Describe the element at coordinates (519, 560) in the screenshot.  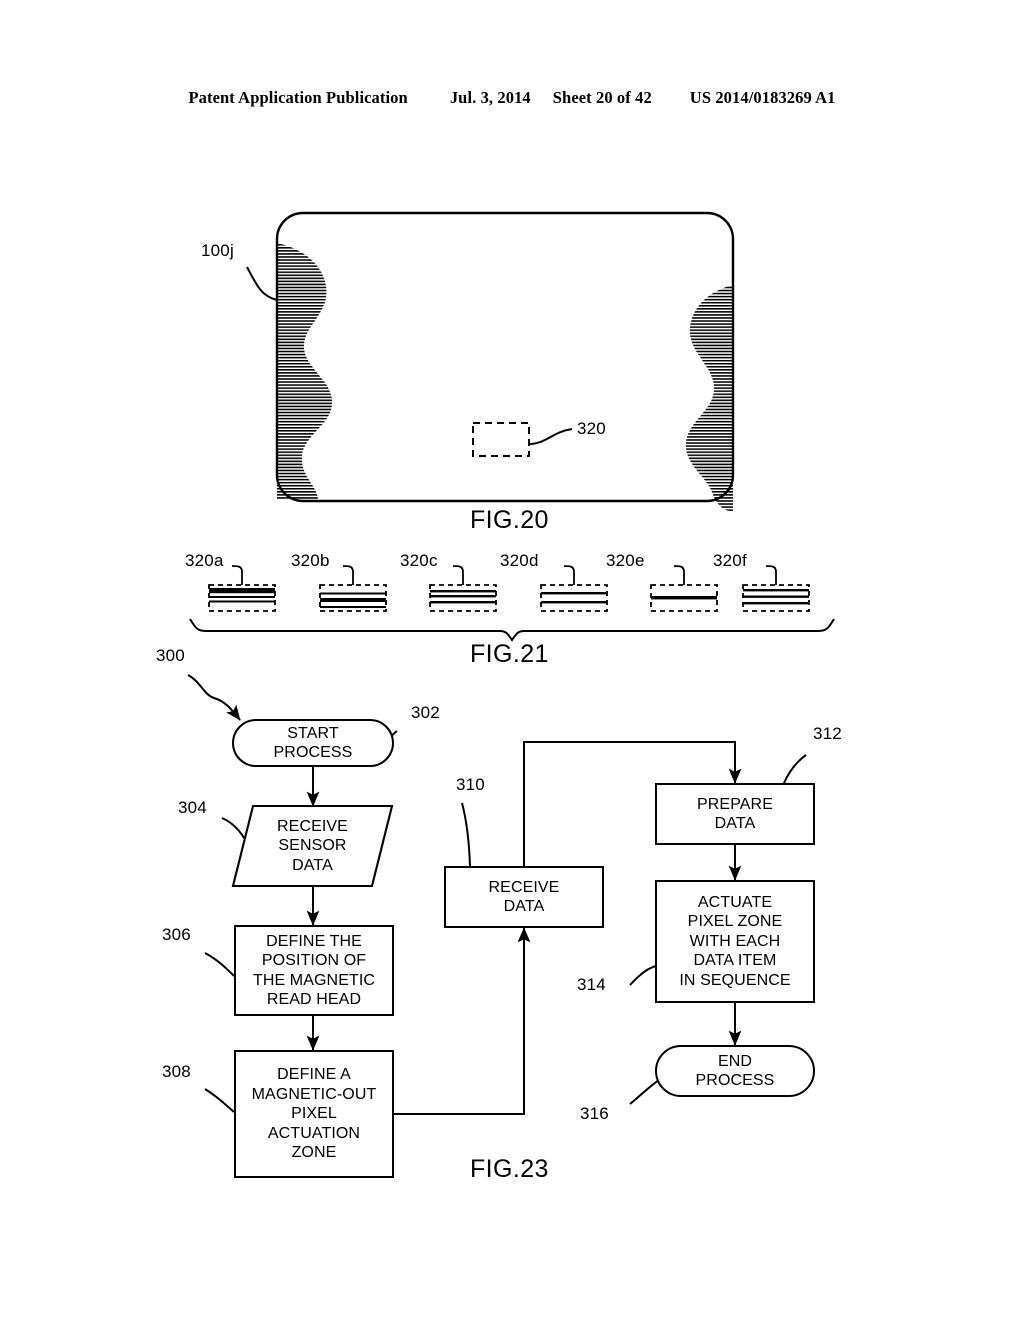
I see `fig21-label-320d: 320d` at that location.